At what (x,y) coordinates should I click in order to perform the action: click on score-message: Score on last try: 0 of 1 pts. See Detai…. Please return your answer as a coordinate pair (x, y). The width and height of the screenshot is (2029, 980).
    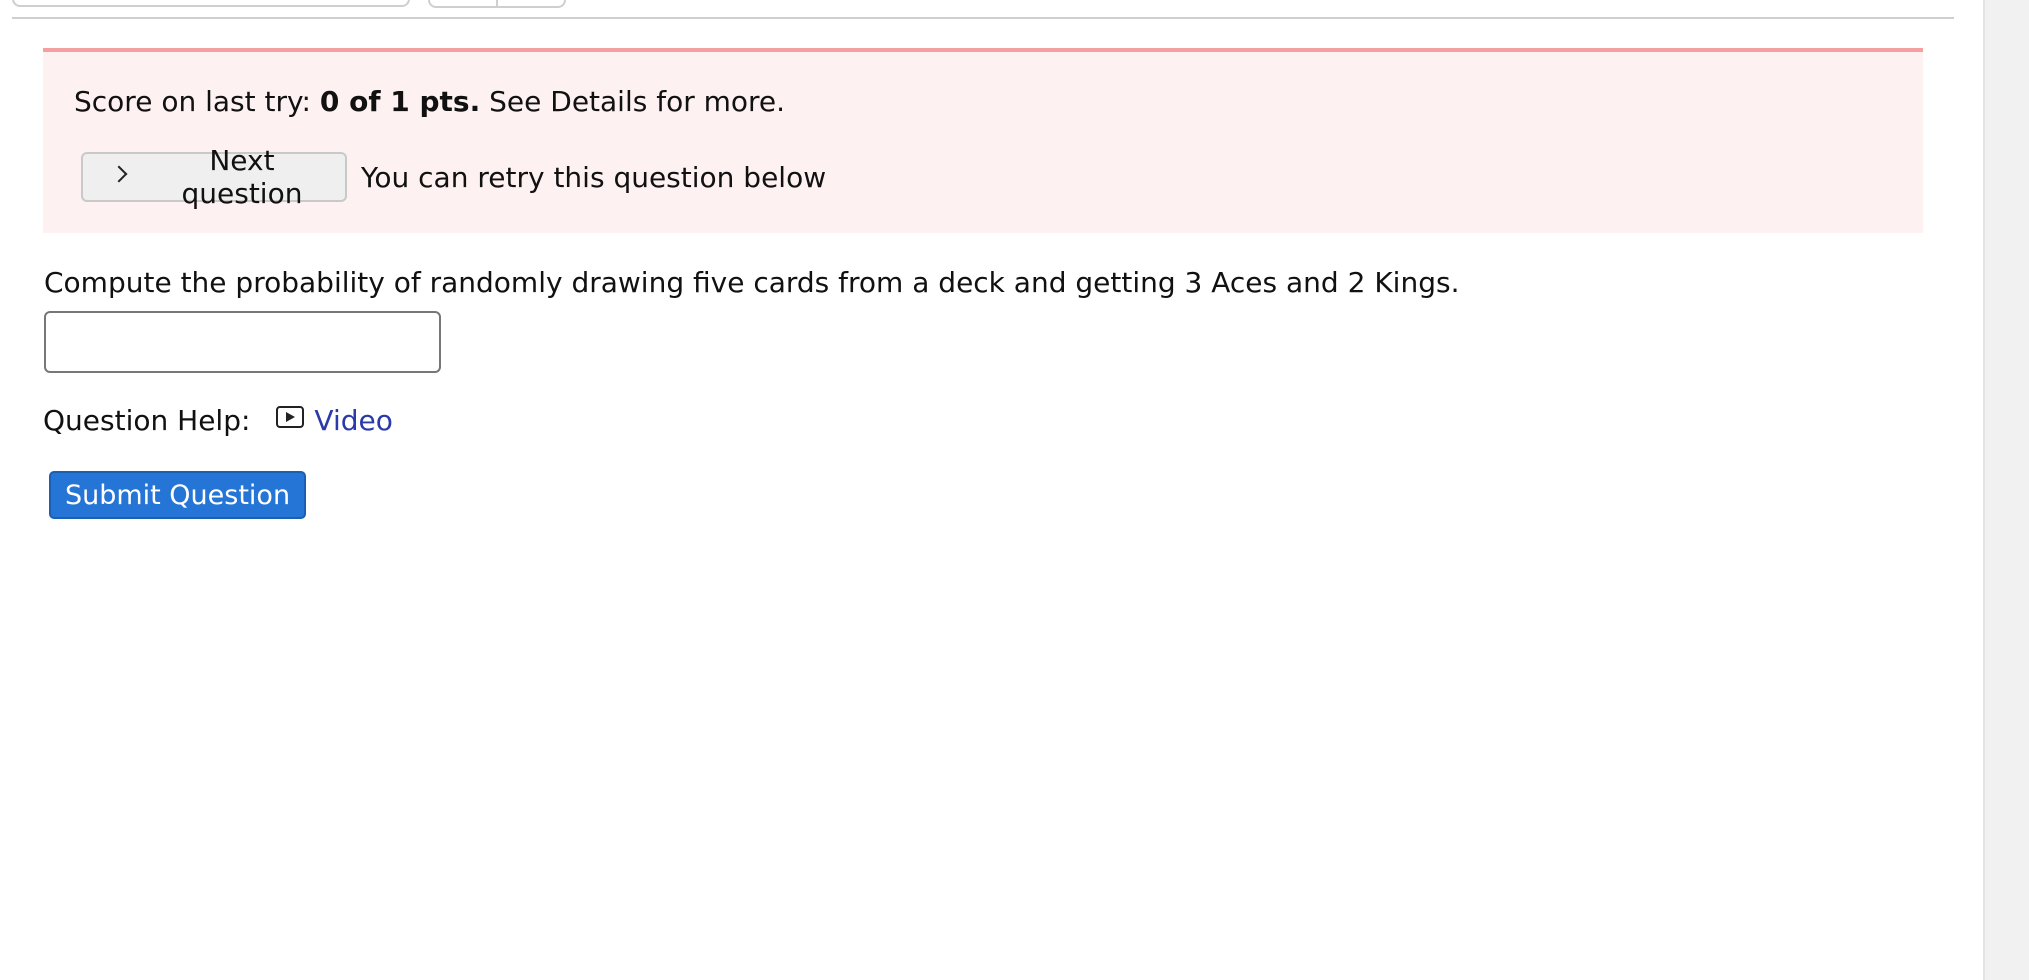
    Looking at the image, I should click on (429, 102).